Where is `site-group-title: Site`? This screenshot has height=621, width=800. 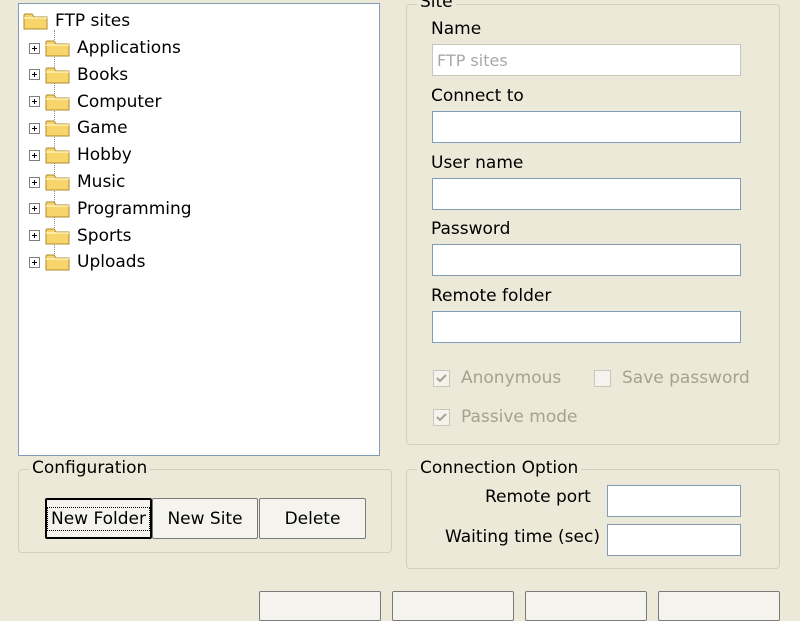 site-group-title: Site is located at coordinates (436, 6).